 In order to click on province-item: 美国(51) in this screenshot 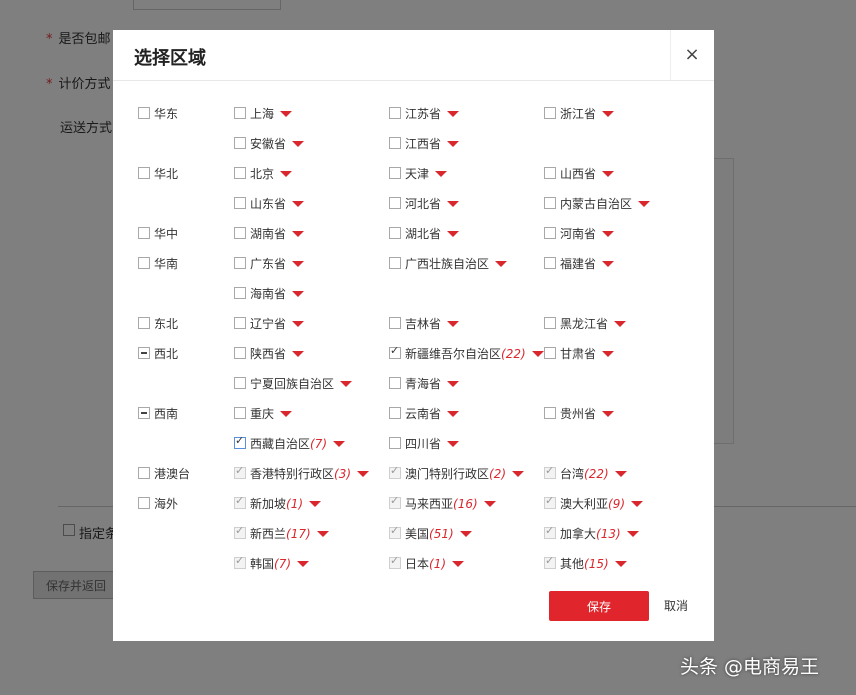, I will do `click(430, 533)`.